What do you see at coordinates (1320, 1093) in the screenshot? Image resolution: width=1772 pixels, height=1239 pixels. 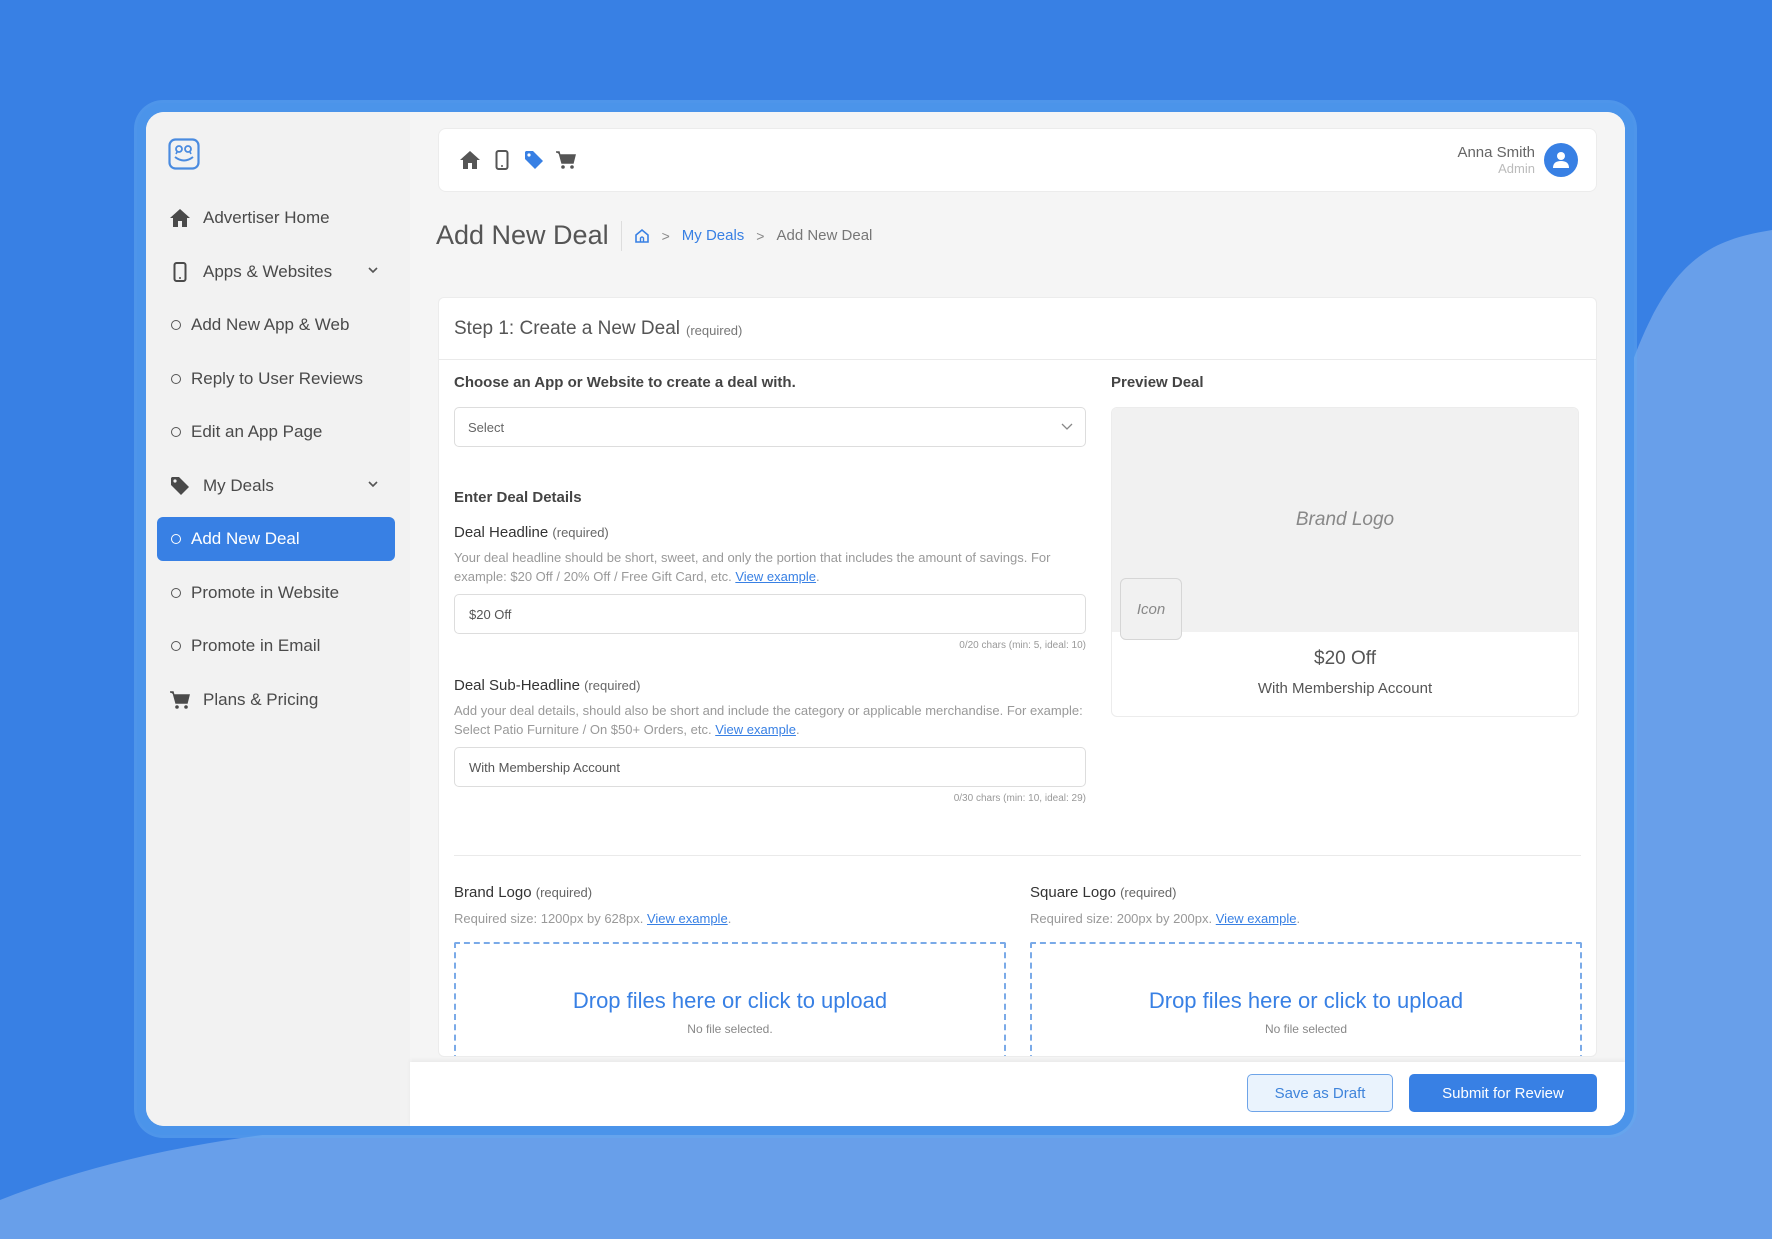 I see `save-draft-button: Save as Draft` at bounding box center [1320, 1093].